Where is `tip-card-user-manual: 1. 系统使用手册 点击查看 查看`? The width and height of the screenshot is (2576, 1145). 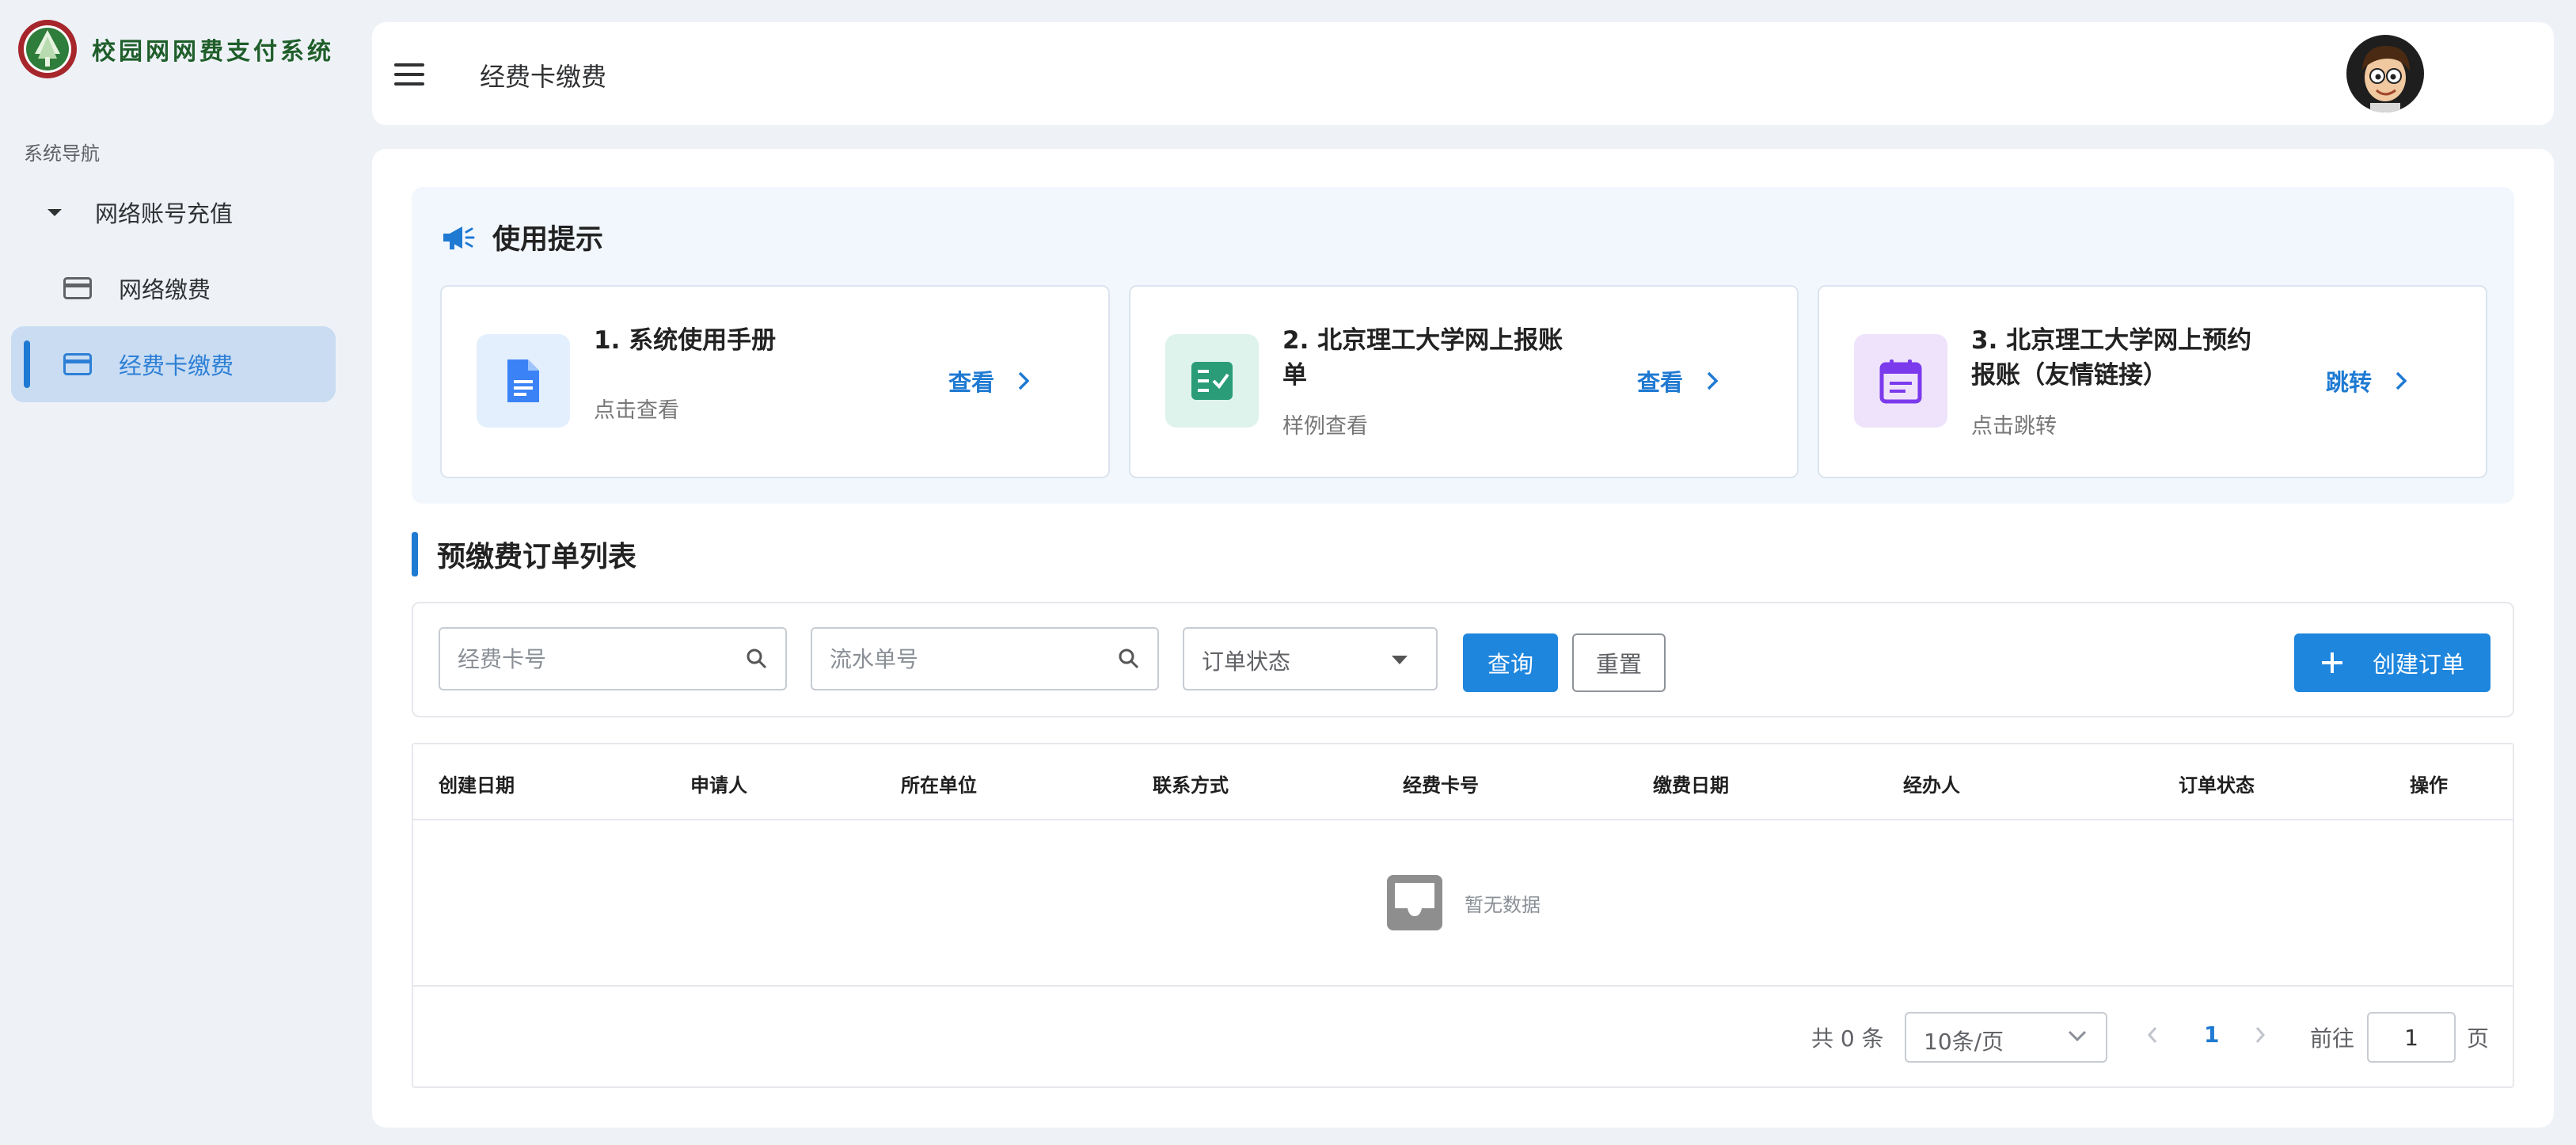 tip-card-user-manual: 1. 系统使用手册 点击查看 查看 is located at coordinates (775, 381).